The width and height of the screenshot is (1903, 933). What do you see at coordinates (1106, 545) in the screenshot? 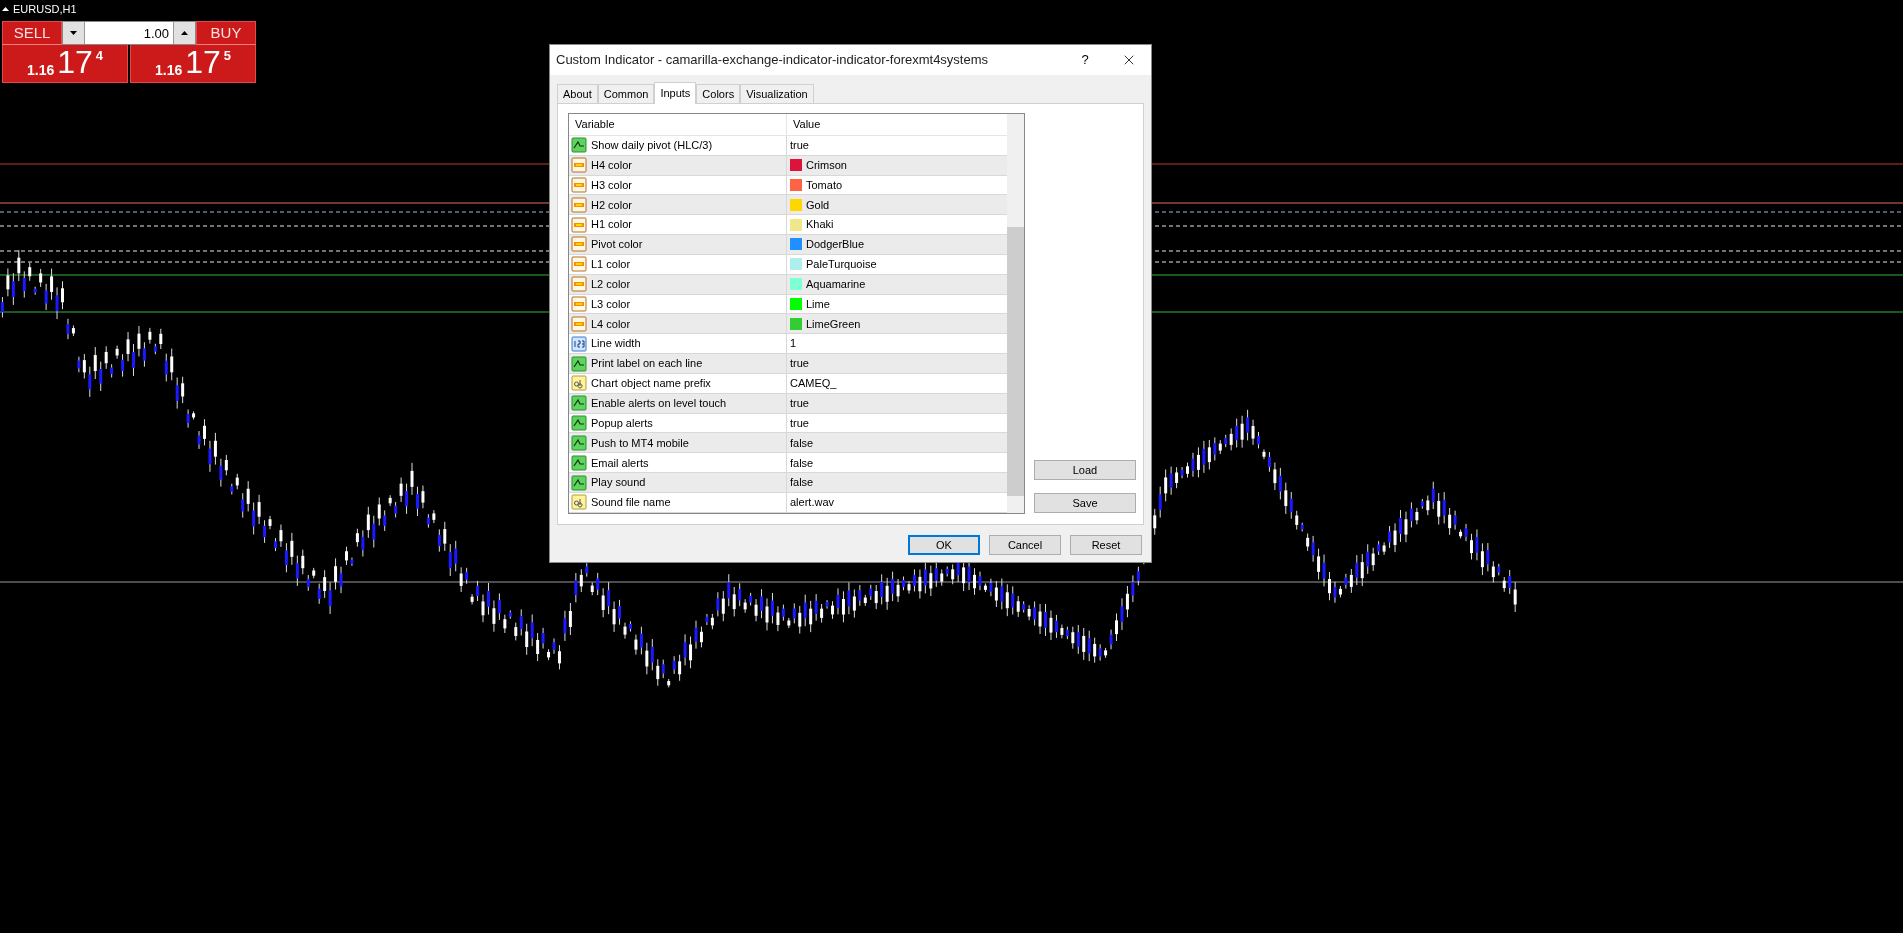
I see `dialog-button: Reset` at bounding box center [1106, 545].